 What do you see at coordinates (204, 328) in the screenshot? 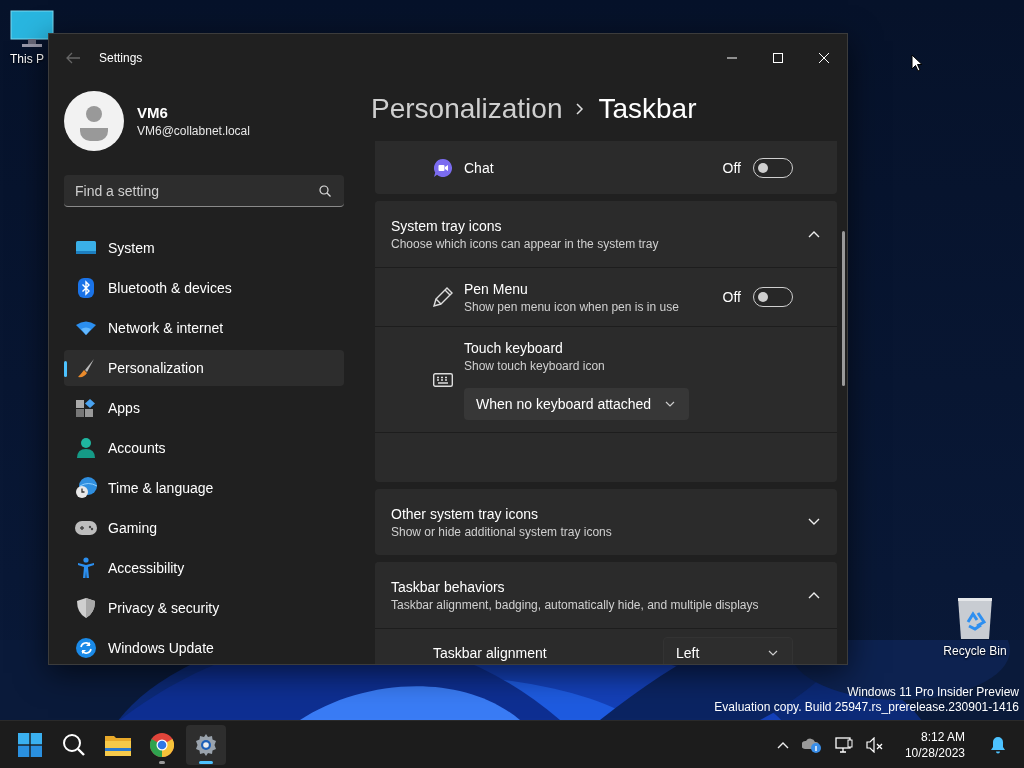
I see `nav-item: Network & internet` at bounding box center [204, 328].